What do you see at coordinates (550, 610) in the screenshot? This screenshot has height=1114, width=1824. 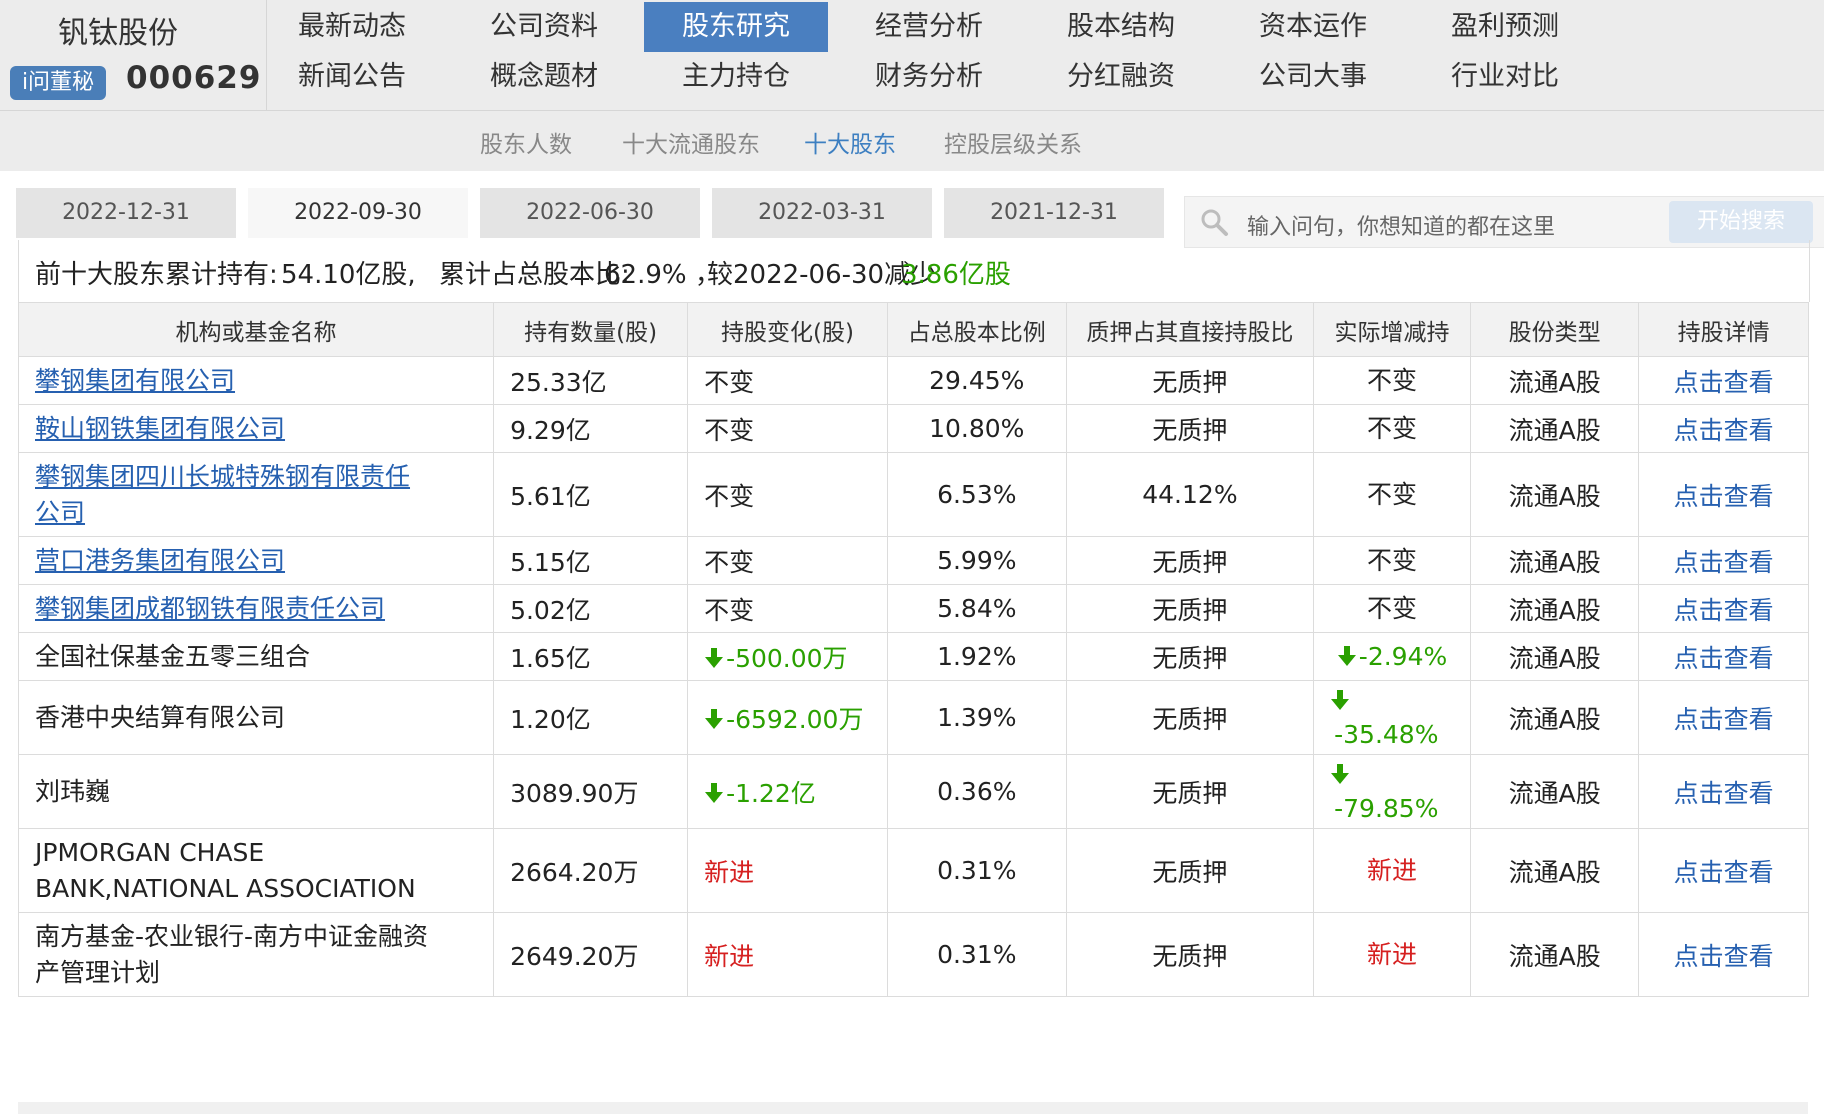 I see `holding-quantity: 5.02亿` at bounding box center [550, 610].